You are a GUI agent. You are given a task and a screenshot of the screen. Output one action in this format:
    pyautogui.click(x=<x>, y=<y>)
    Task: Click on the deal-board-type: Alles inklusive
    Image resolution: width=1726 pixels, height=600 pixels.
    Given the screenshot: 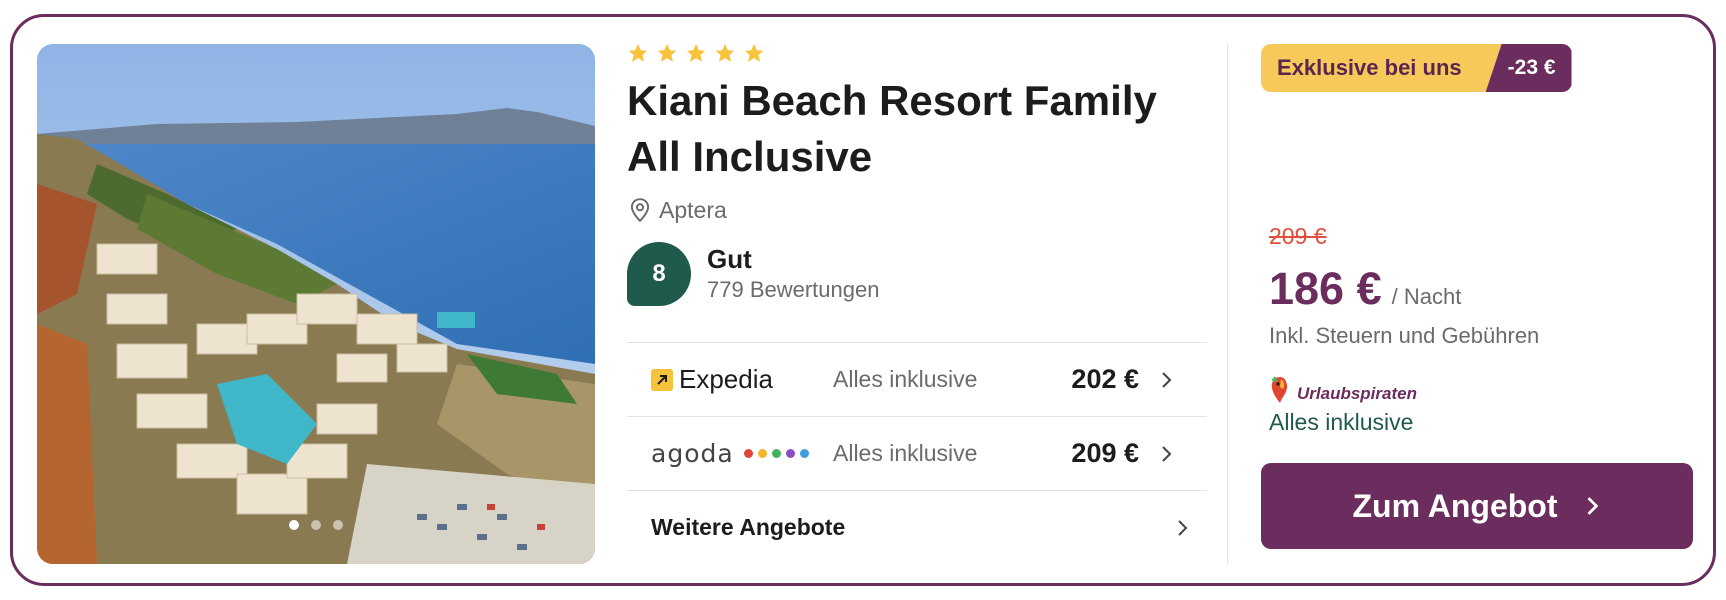 What is the action you would take?
    pyautogui.click(x=1341, y=422)
    